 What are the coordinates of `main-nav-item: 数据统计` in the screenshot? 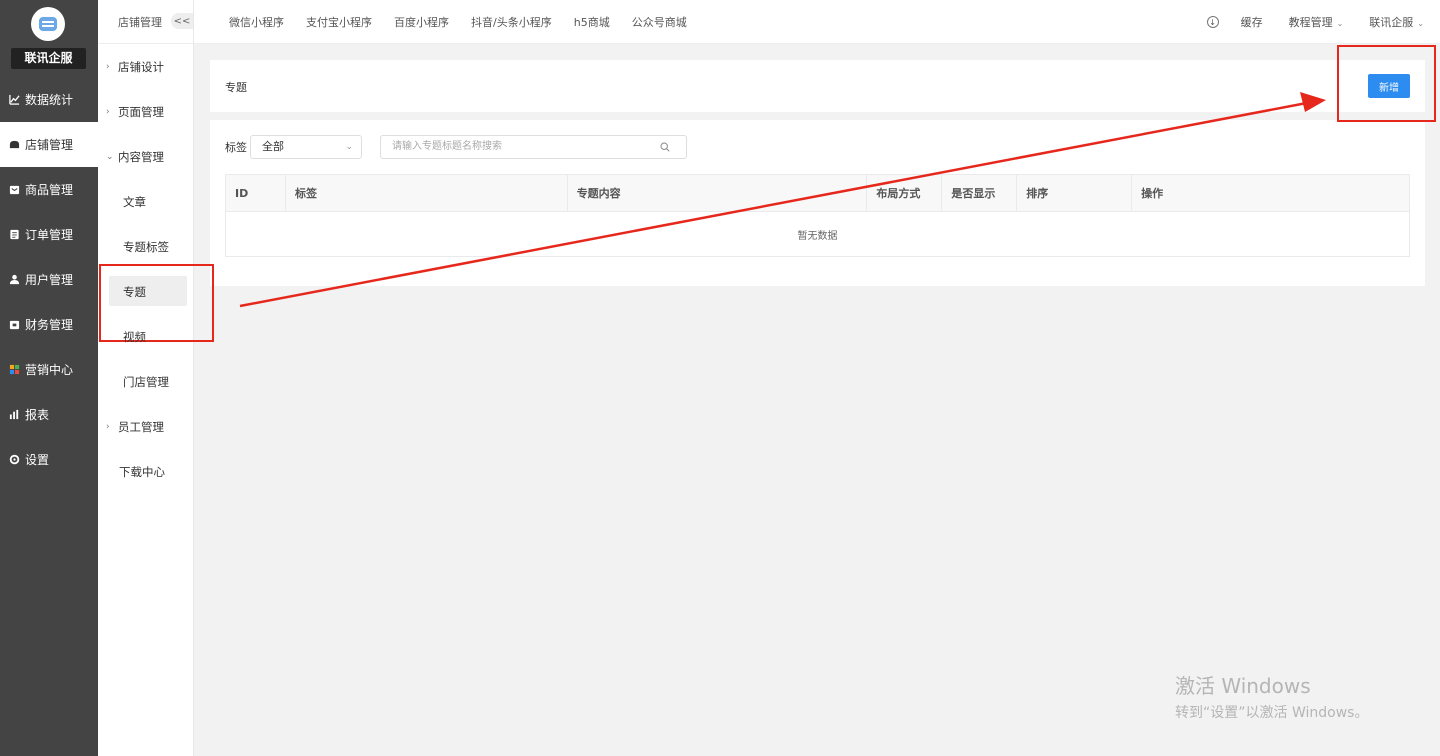 It's located at (49, 99).